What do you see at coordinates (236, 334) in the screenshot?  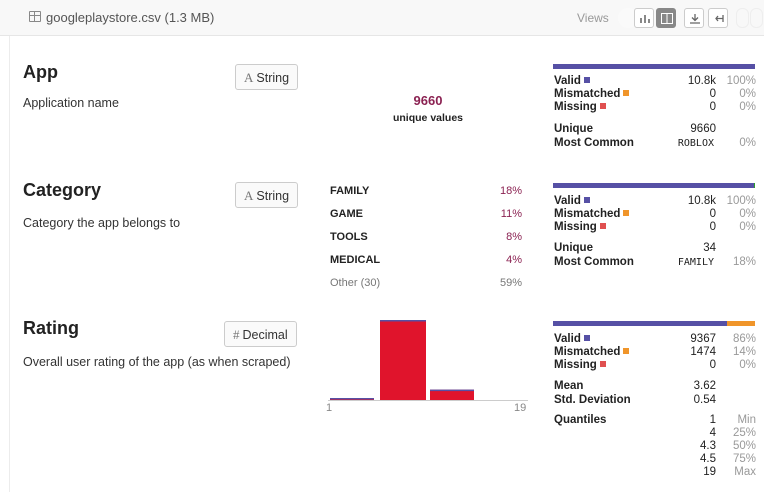 I see `number-type-icon: #` at bounding box center [236, 334].